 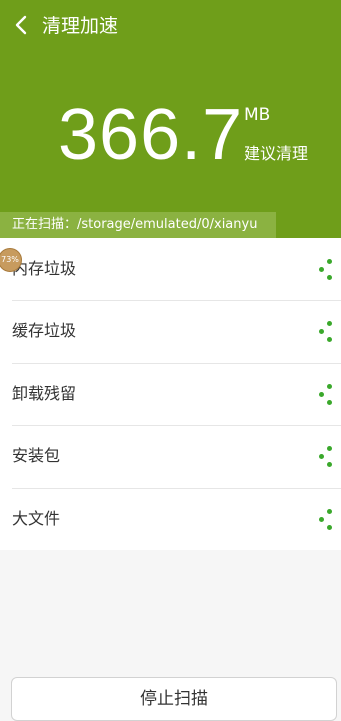 What do you see at coordinates (170, 269) in the screenshot?
I see `list-item-memory-junk: 内存垃圾` at bounding box center [170, 269].